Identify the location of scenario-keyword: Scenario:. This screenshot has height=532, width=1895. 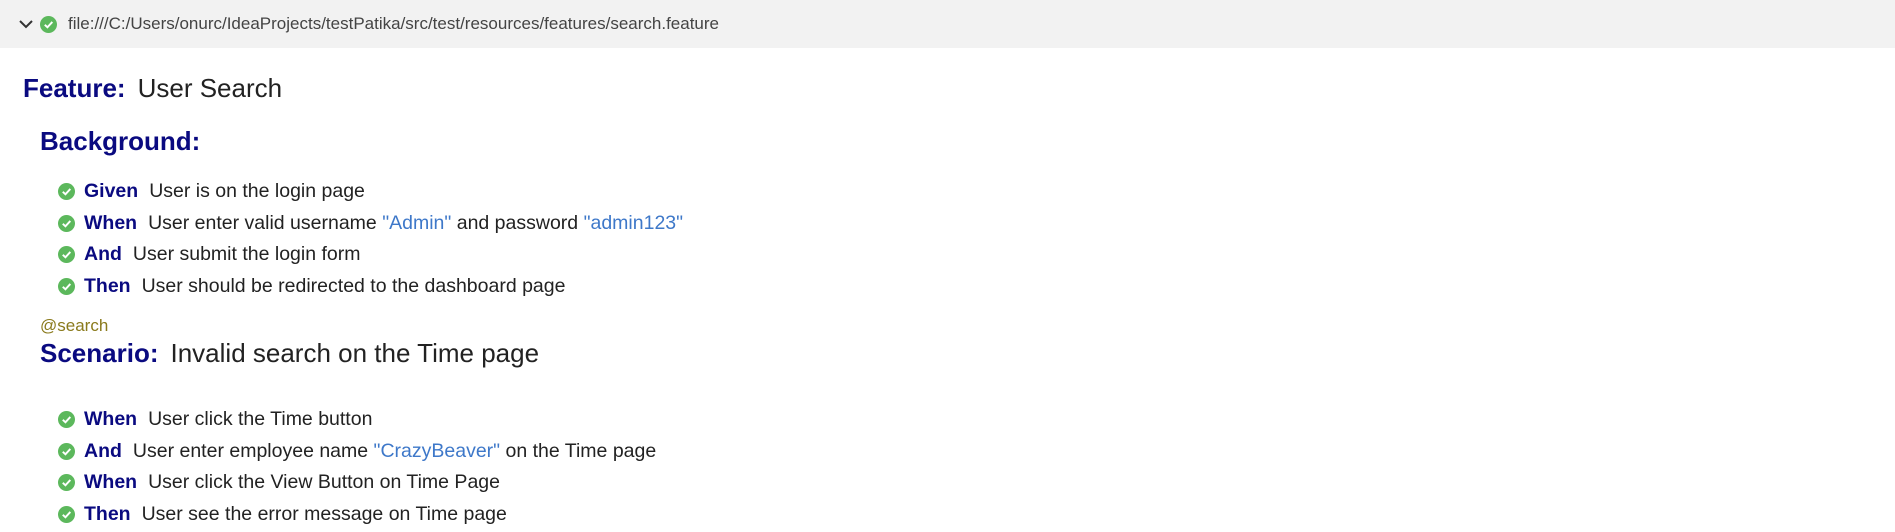
(99, 353).